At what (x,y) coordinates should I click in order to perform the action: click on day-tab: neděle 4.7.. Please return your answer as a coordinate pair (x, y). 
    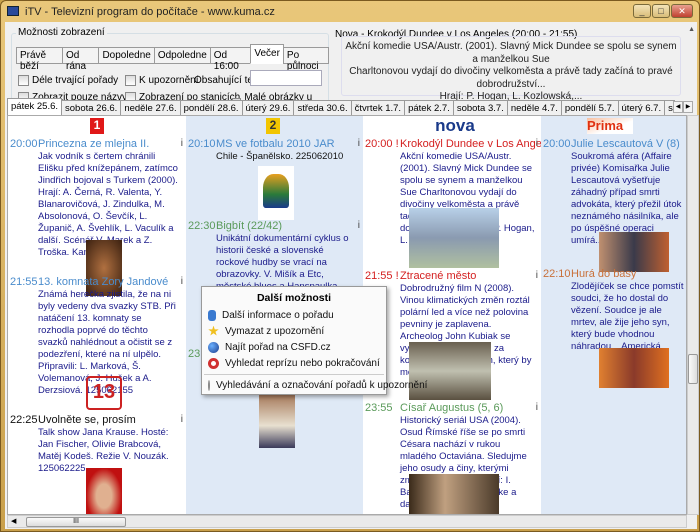
    Looking at the image, I should click on (534, 108).